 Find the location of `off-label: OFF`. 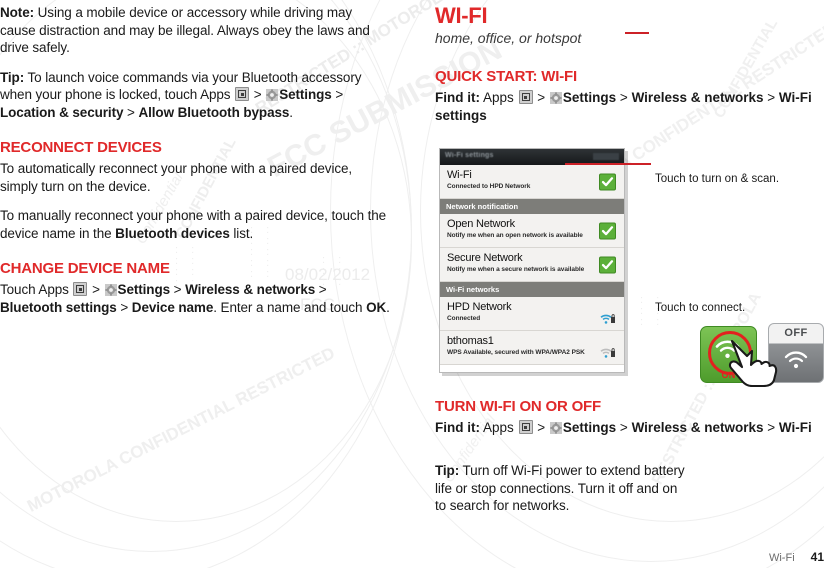

off-label: OFF is located at coordinates (796, 333).